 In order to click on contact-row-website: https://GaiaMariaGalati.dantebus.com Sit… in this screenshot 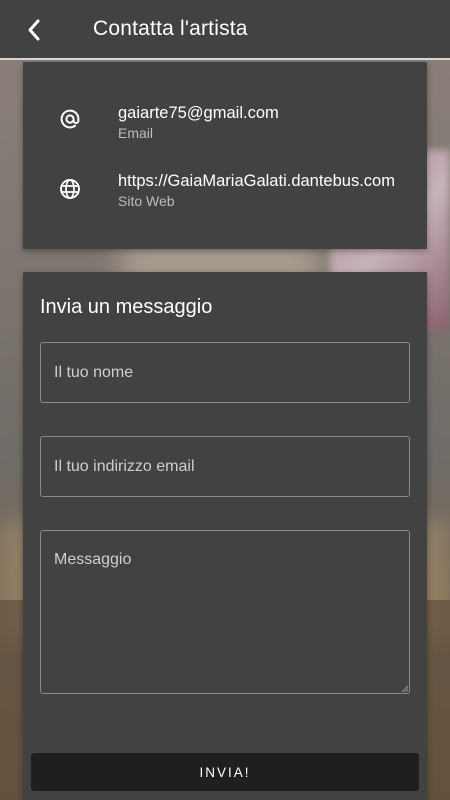, I will do `click(225, 197)`.